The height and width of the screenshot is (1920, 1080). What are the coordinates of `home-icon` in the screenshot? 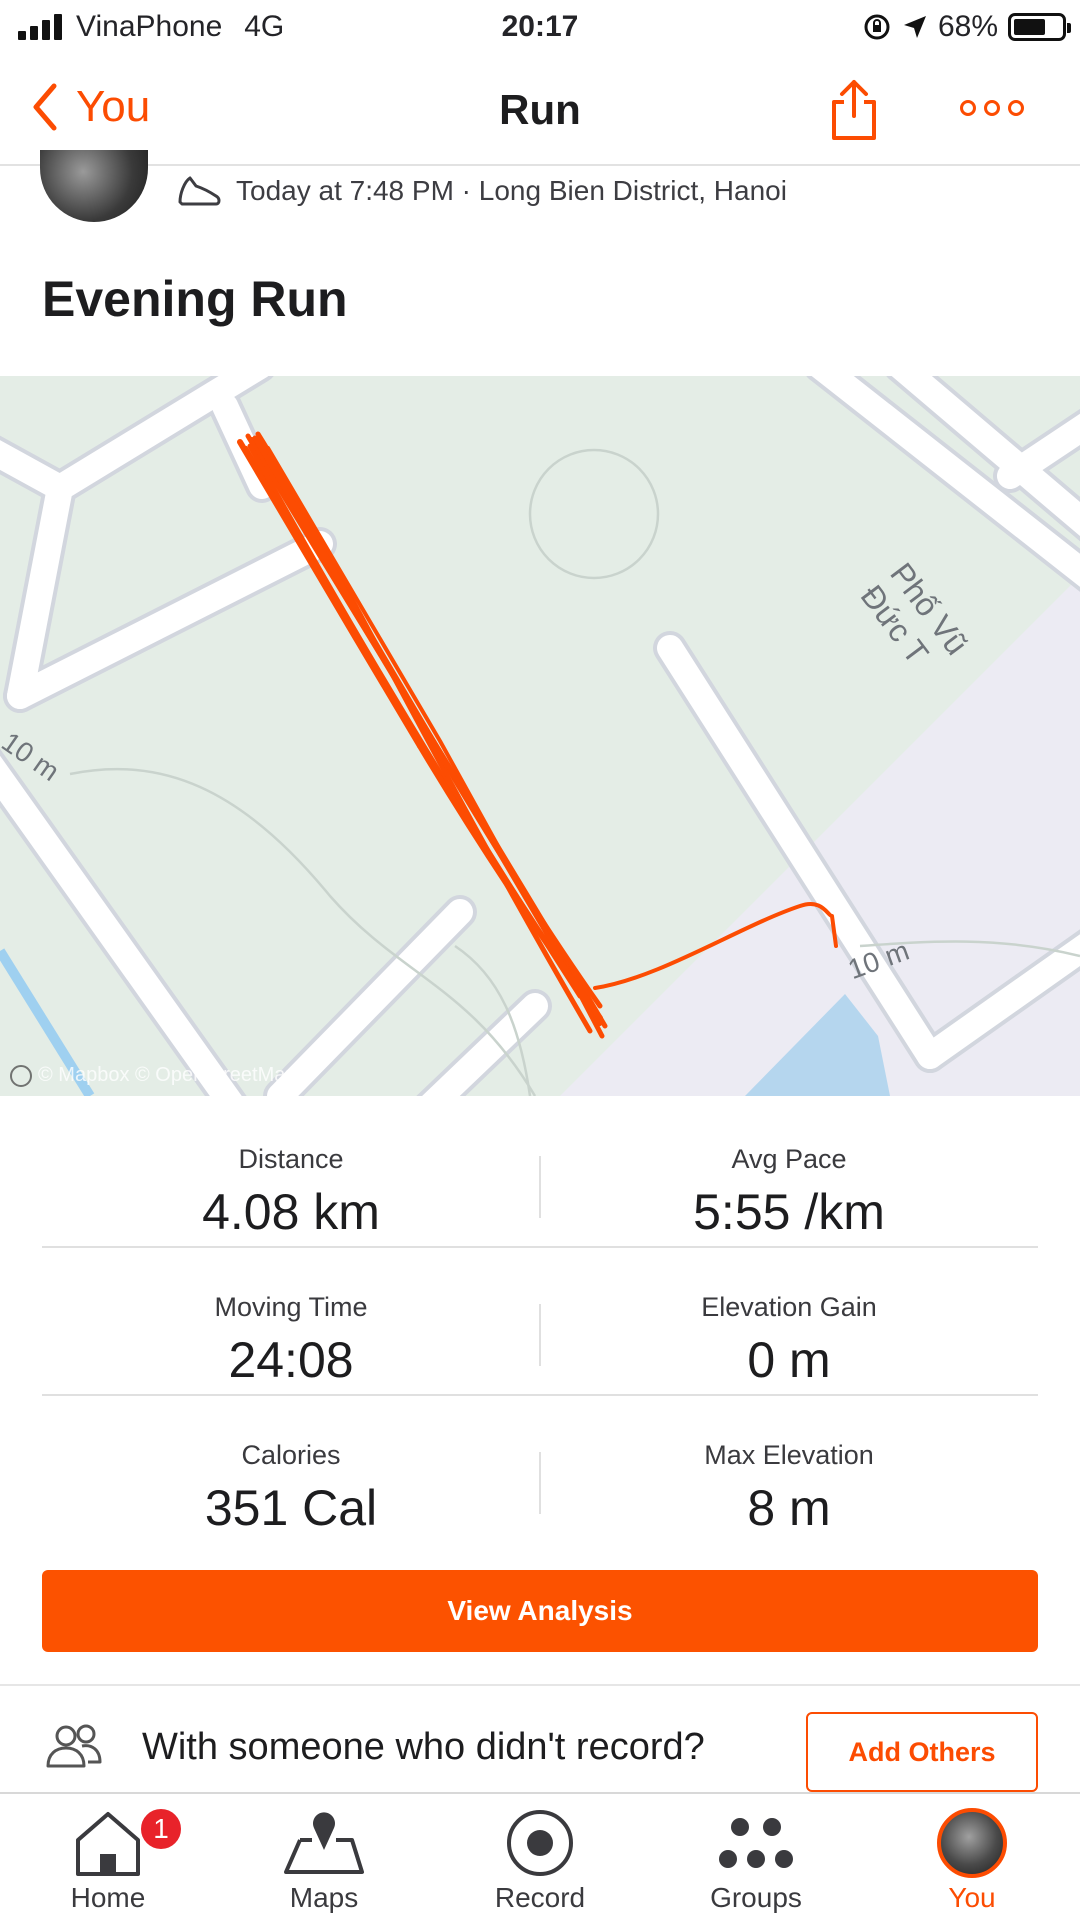 It's located at (108, 1844).